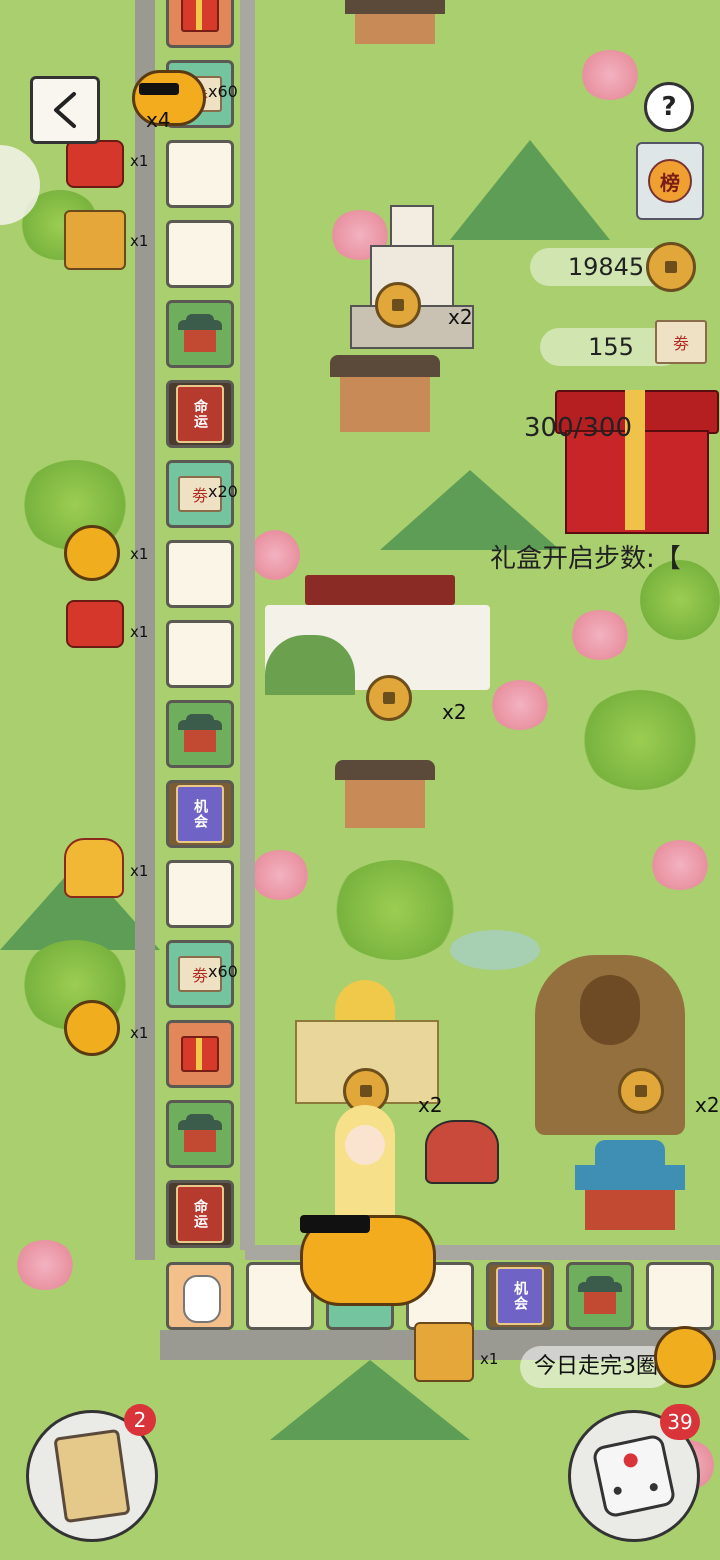 Image resolution: width=720 pixels, height=1560 pixels. What do you see at coordinates (606, 267) in the screenshot?
I see `coin-count: 19845` at bounding box center [606, 267].